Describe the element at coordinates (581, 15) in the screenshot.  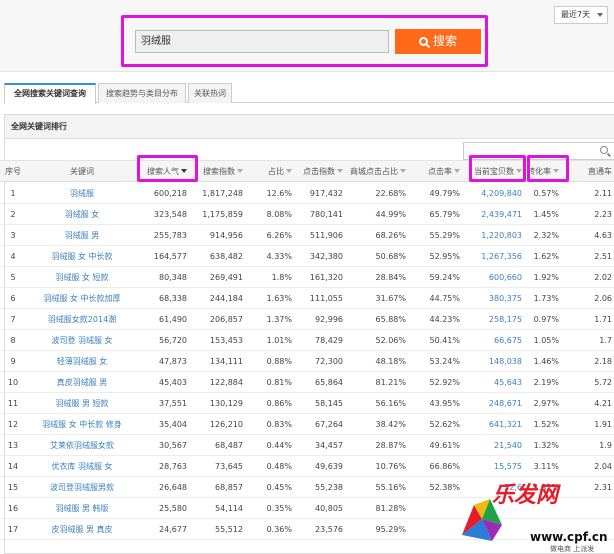
I see `date-range-select: 最近7天` at that location.